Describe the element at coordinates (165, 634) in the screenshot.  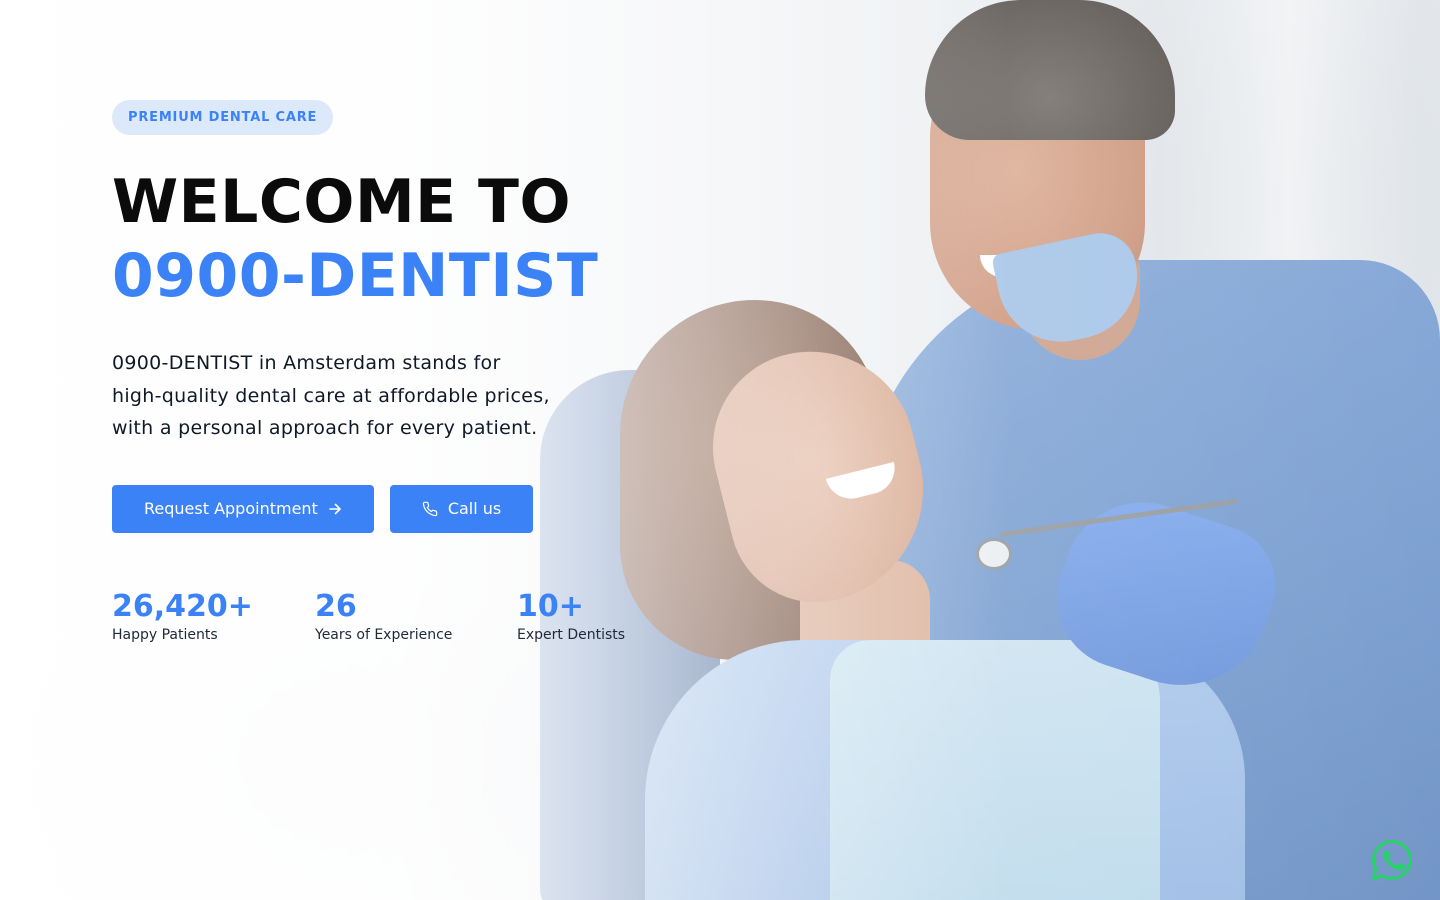
I see `stat-label: Happy Patients` at that location.